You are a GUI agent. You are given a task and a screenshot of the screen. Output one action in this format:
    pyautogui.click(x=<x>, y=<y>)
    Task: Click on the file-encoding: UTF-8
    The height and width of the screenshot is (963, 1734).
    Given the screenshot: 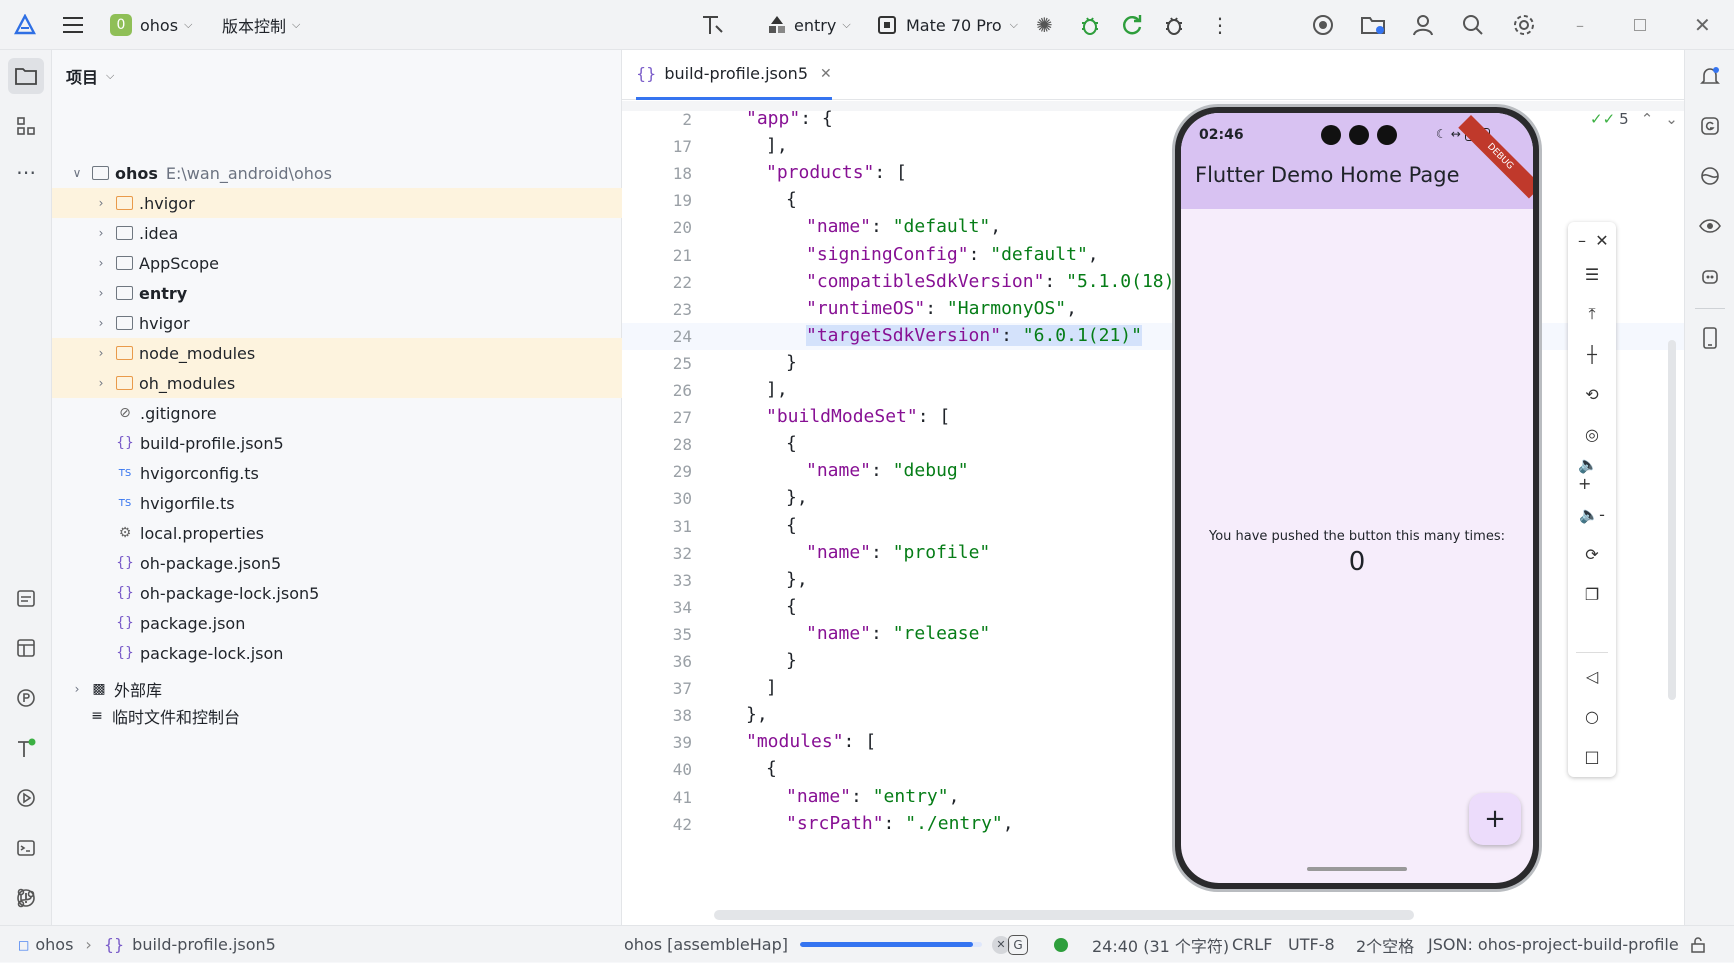 What is the action you would take?
    pyautogui.click(x=1311, y=944)
    